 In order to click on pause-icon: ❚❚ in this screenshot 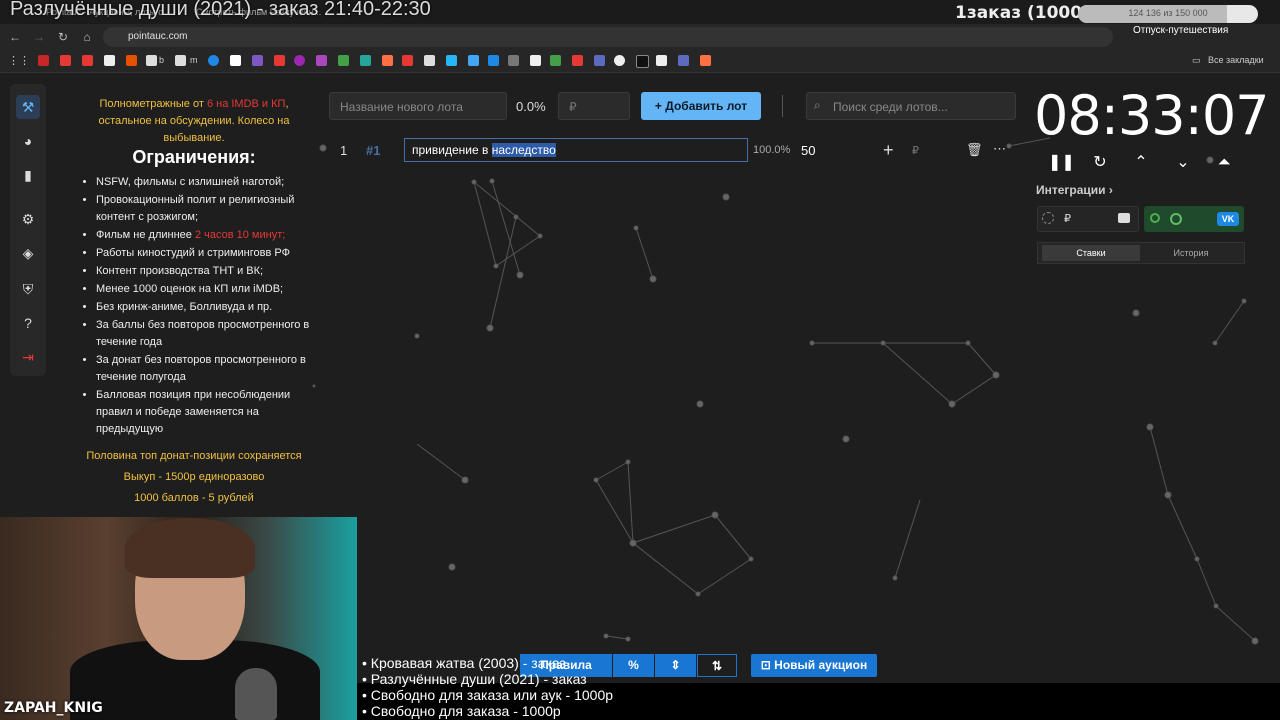, I will do `click(1061, 163)`.